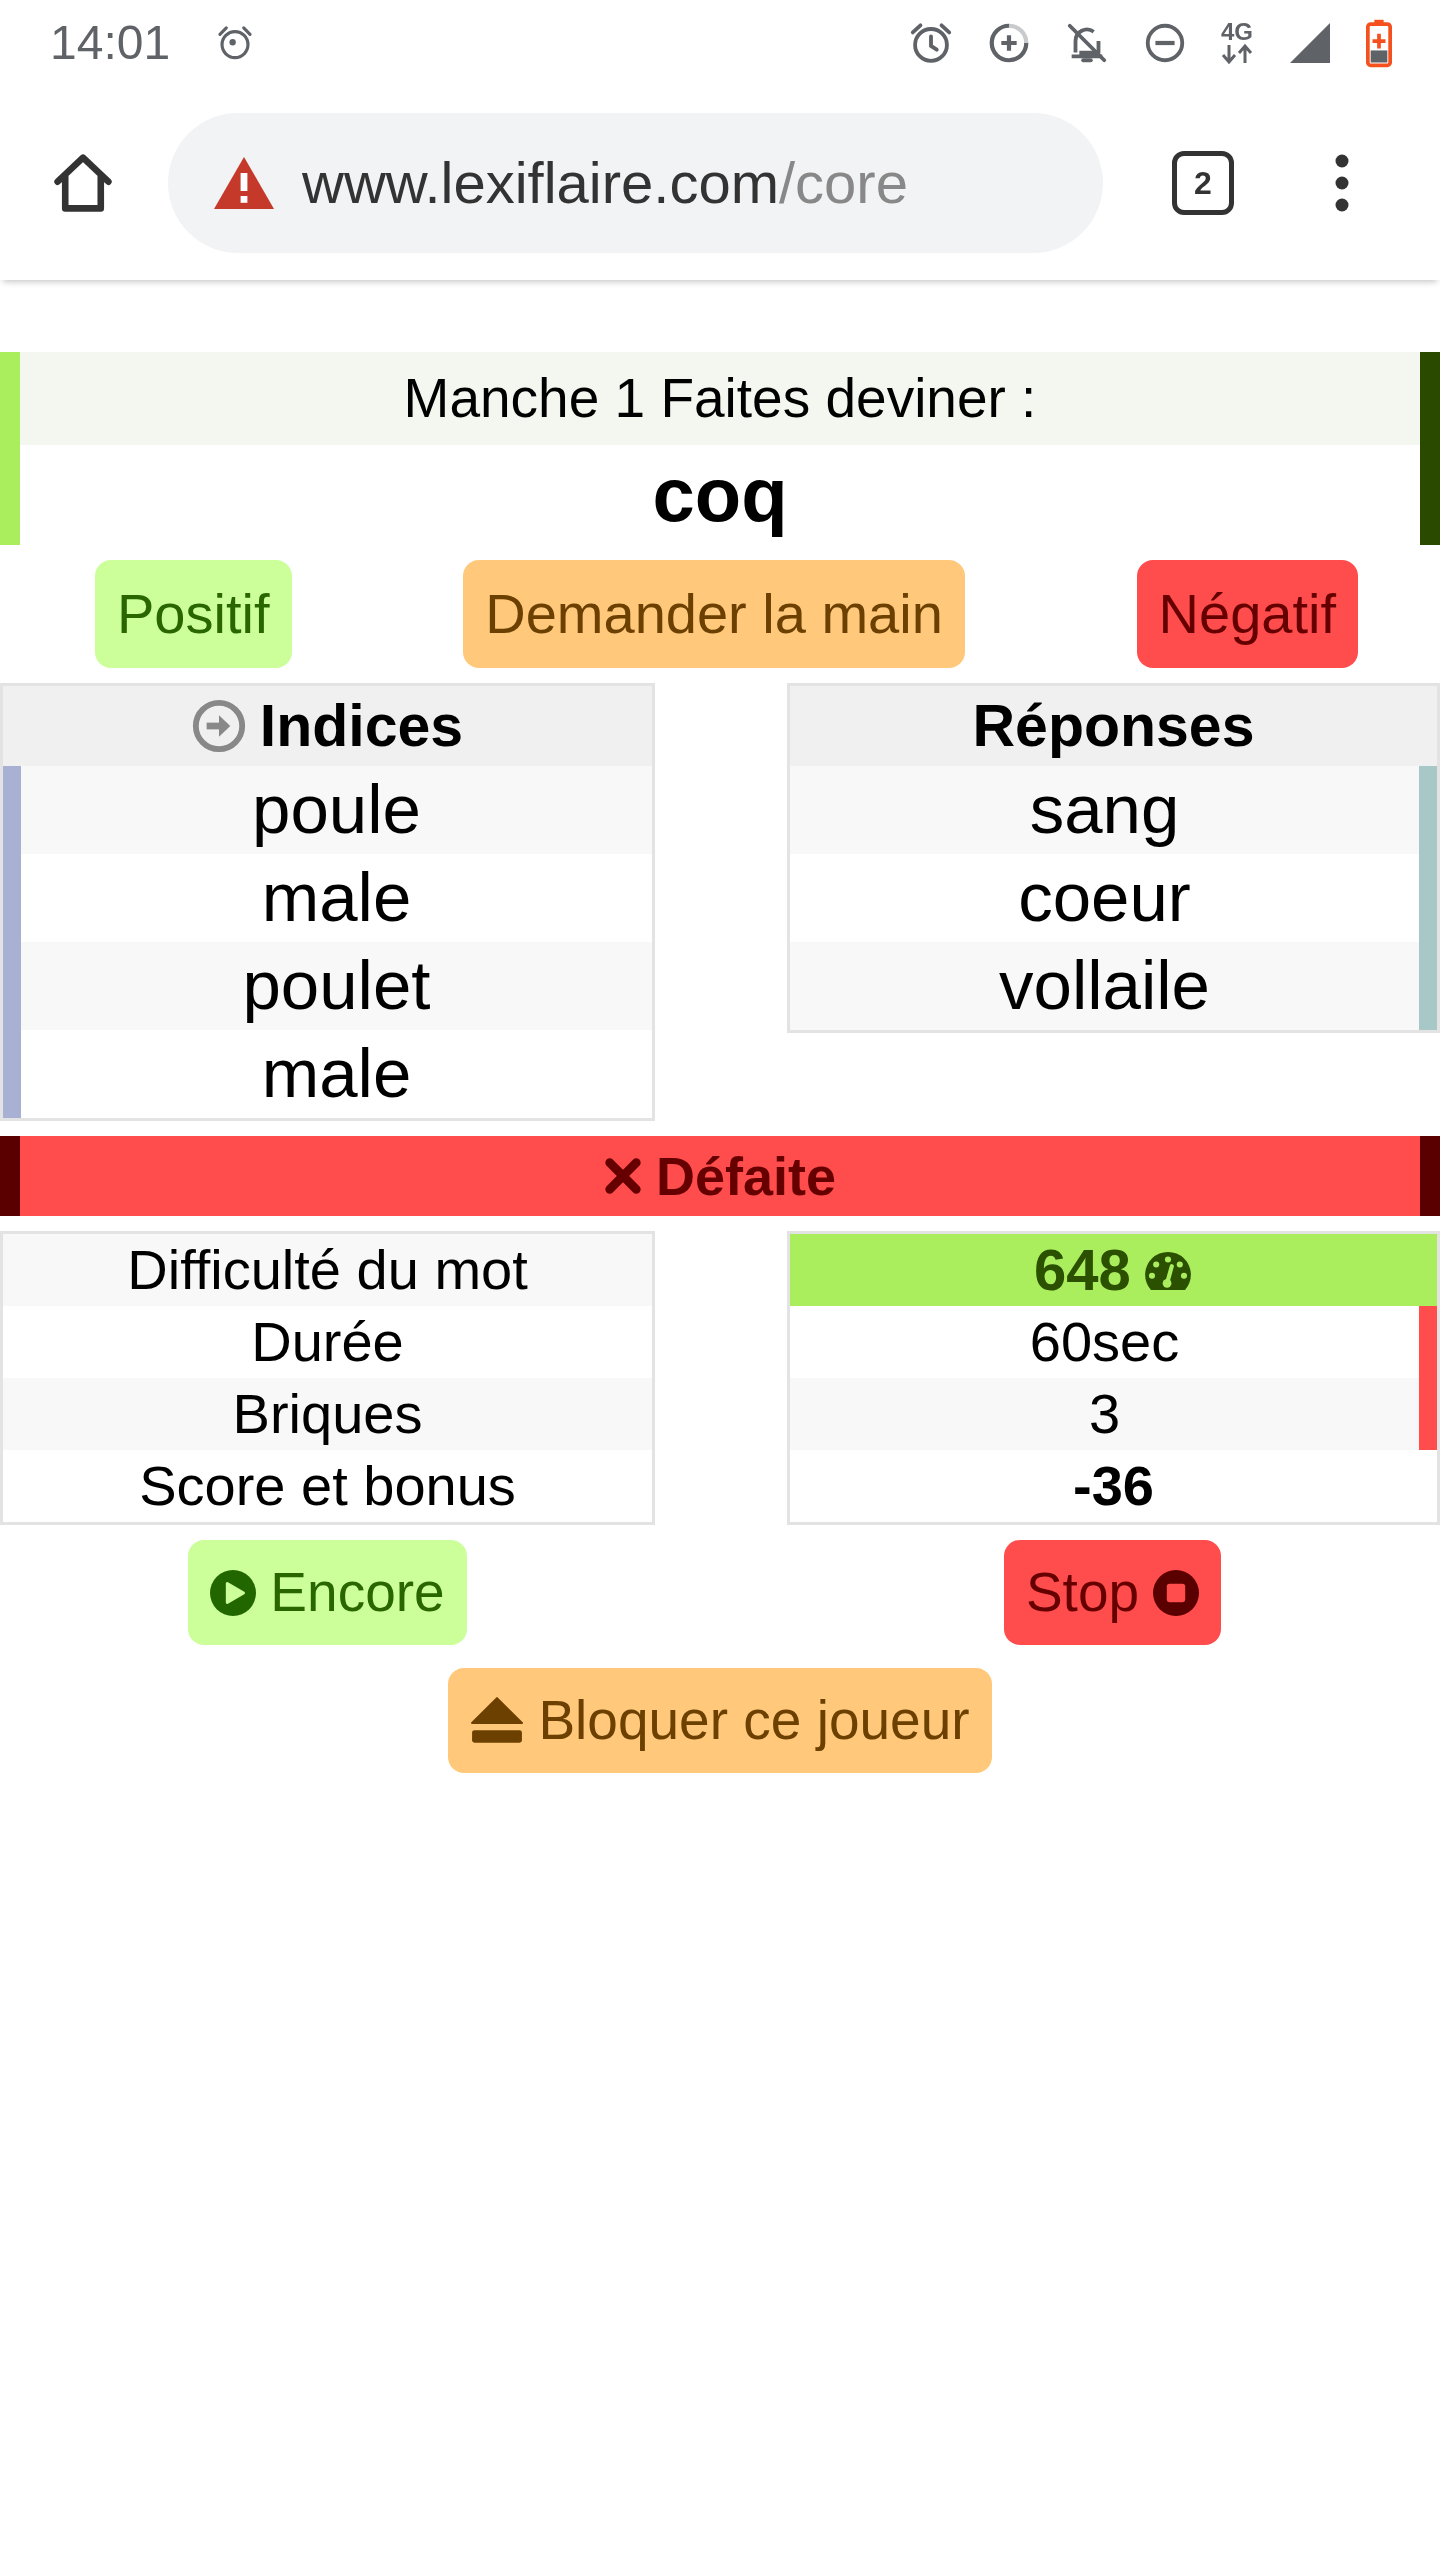  What do you see at coordinates (327, 1486) in the screenshot?
I see `table-cell-text: Score et bonus` at bounding box center [327, 1486].